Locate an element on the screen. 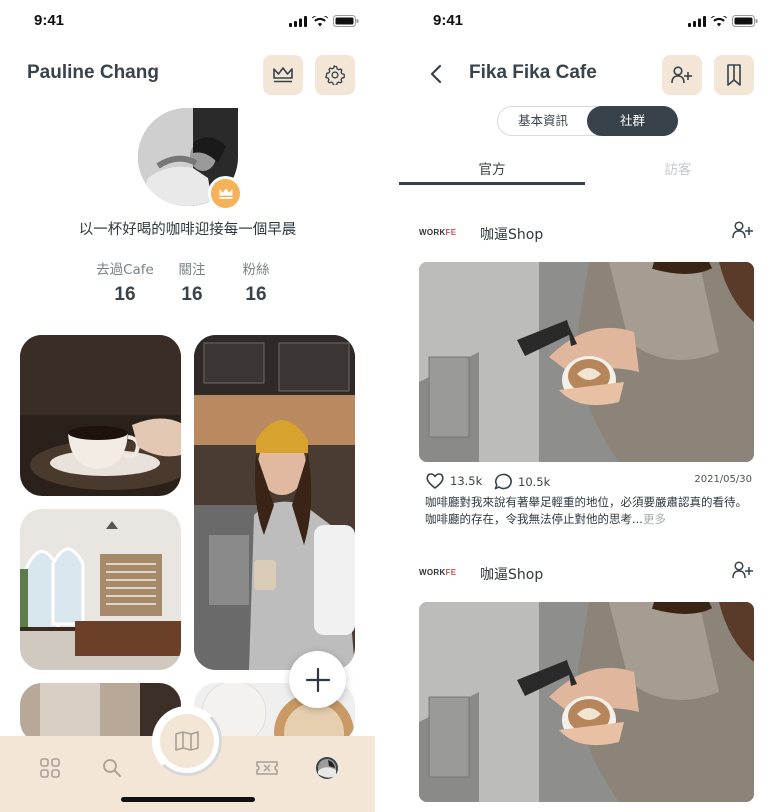 The height and width of the screenshot is (812, 774). segment-community: 社群 is located at coordinates (632, 121).